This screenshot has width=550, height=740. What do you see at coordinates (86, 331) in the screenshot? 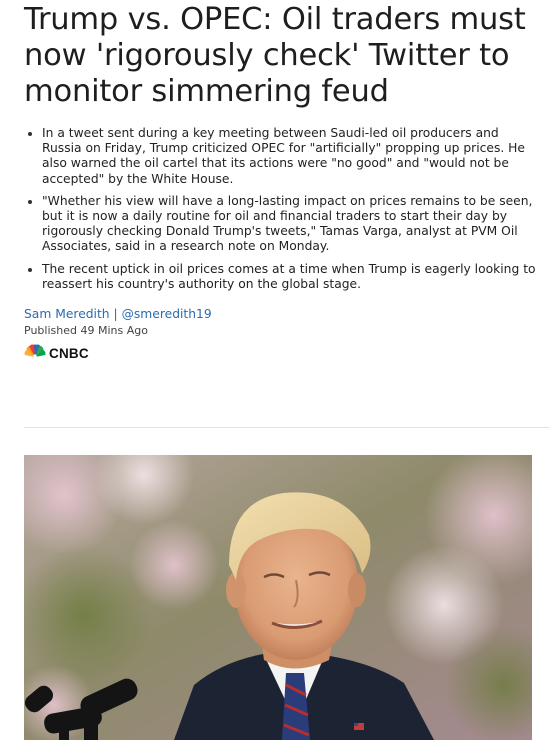
I see `published-timestamp: Published 49 Mins Ago` at bounding box center [86, 331].